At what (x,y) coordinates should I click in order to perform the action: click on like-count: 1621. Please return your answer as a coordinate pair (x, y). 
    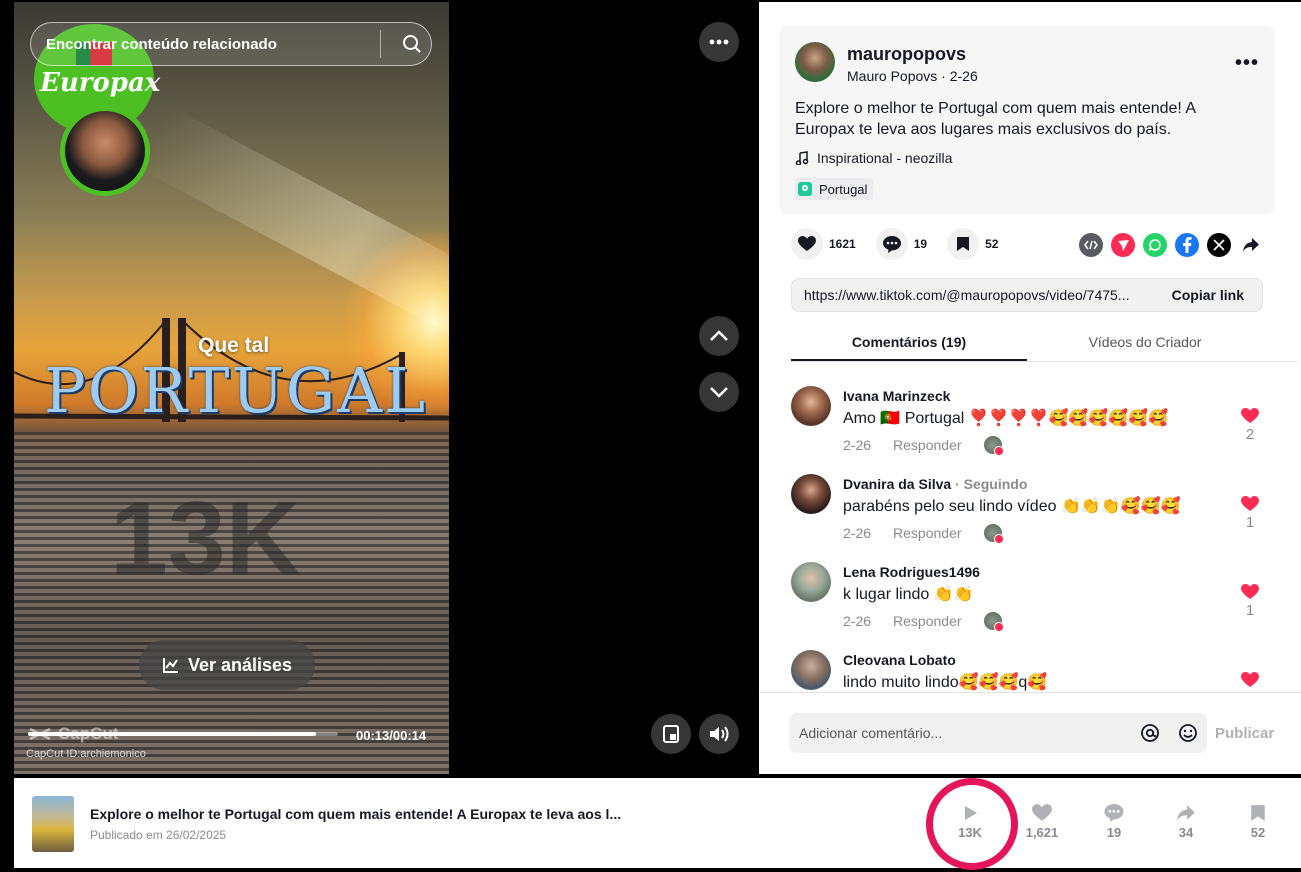
    Looking at the image, I should click on (842, 244).